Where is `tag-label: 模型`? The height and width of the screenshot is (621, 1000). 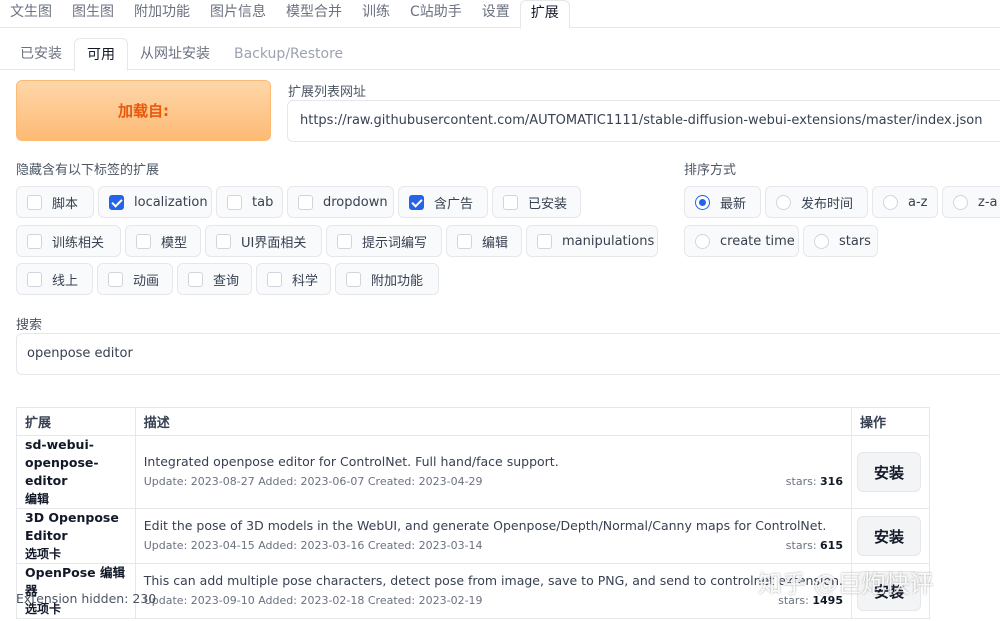
tag-label: 模型 is located at coordinates (174, 243).